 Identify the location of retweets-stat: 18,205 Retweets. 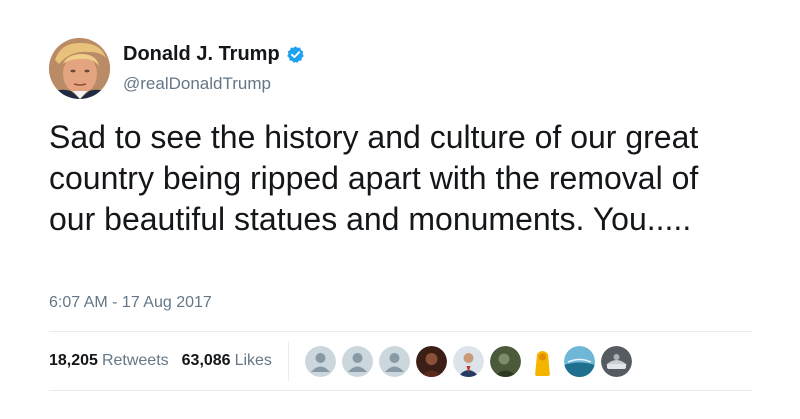
(109, 361).